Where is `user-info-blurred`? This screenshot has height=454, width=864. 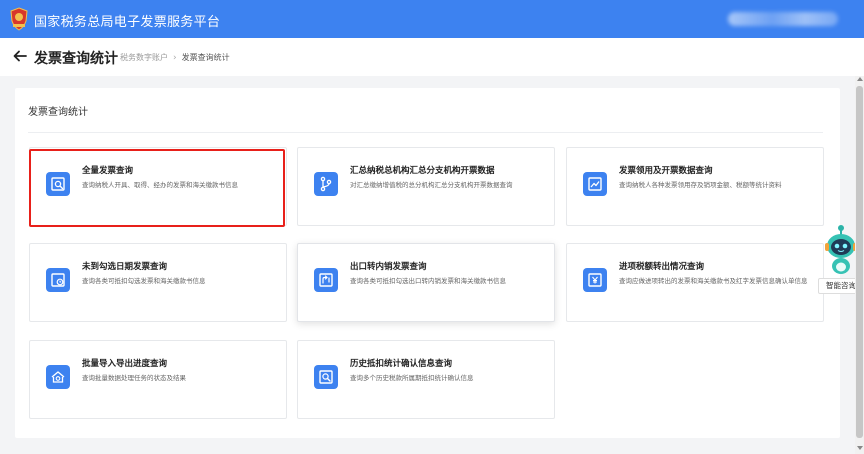
user-info-blurred is located at coordinates (783, 19).